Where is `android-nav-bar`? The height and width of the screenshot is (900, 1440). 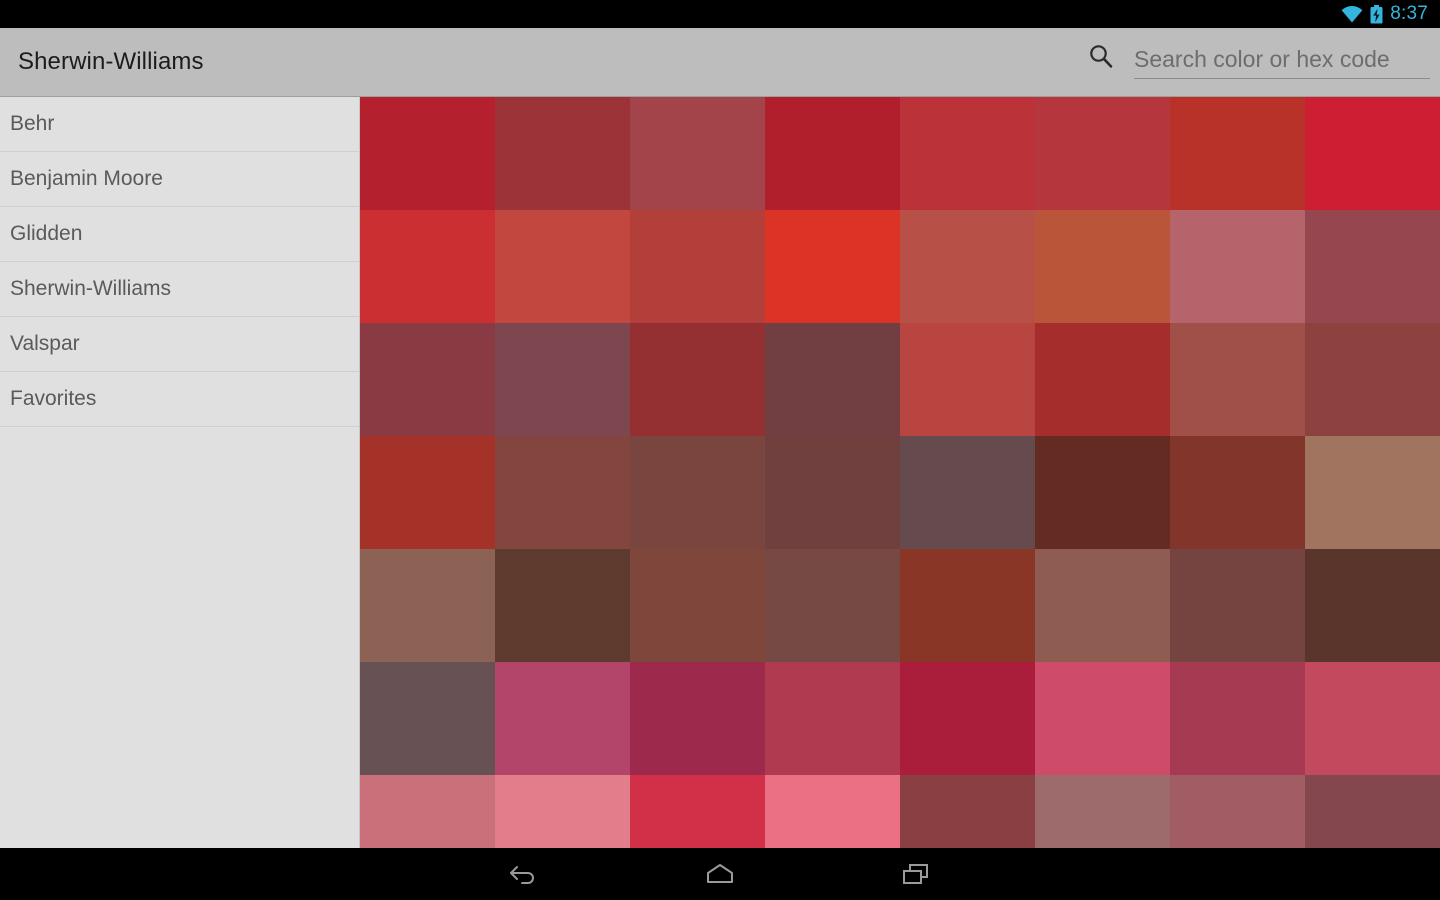
android-nav-bar is located at coordinates (720, 874).